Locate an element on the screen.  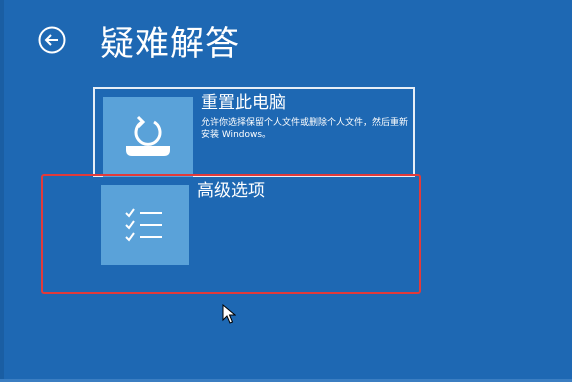
page-title: 疑难解答 is located at coordinates (170, 43).